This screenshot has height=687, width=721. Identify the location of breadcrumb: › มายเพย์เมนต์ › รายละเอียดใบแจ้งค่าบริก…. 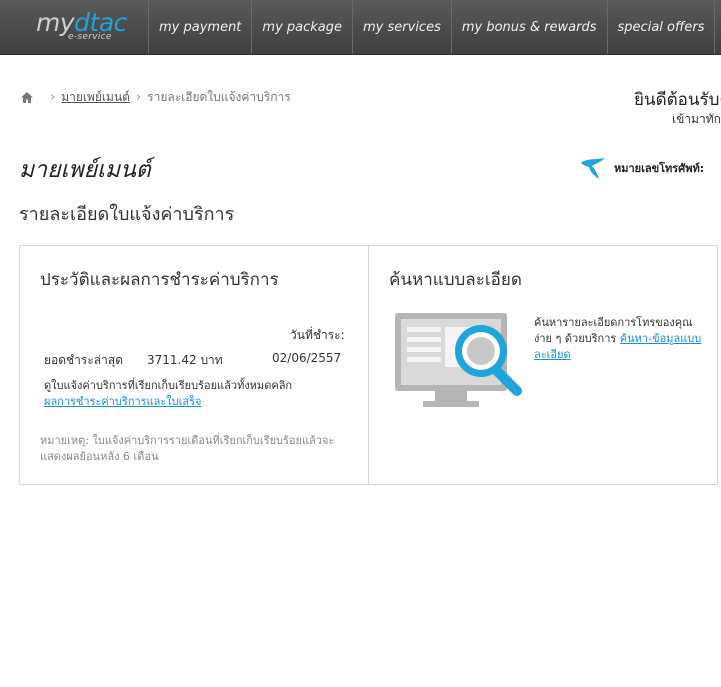
(155, 97).